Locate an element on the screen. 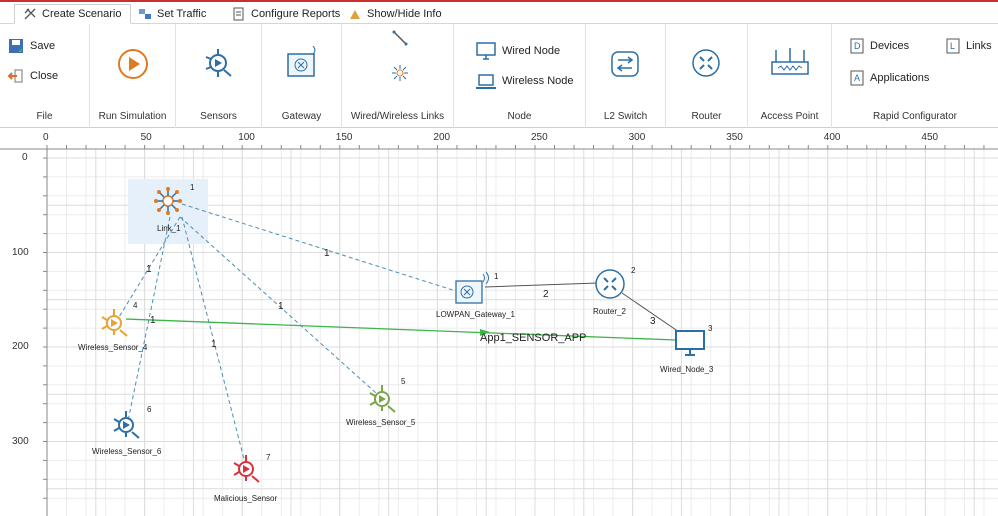 The height and width of the screenshot is (516, 998). sensor-icon is located at coordinates (219, 63).